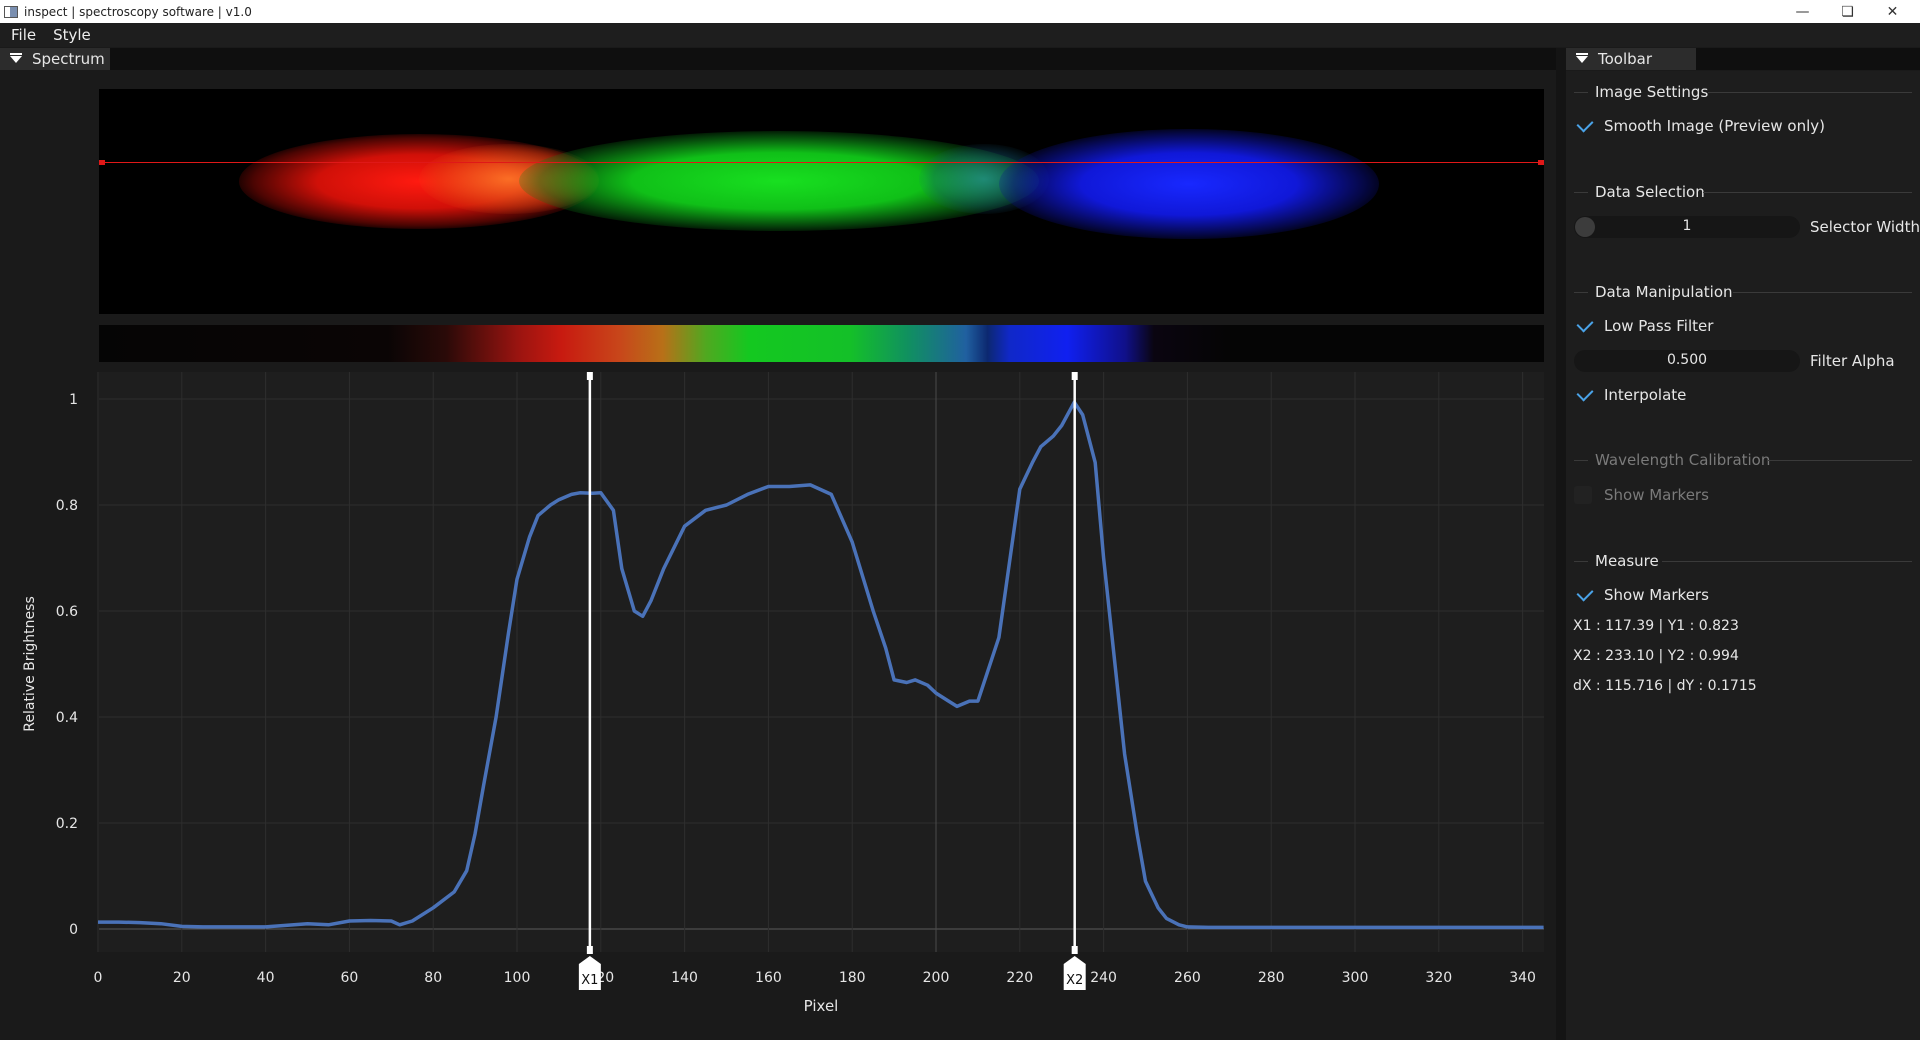  I want to click on spectrum-panel-header: Spectrum, so click(55, 59).